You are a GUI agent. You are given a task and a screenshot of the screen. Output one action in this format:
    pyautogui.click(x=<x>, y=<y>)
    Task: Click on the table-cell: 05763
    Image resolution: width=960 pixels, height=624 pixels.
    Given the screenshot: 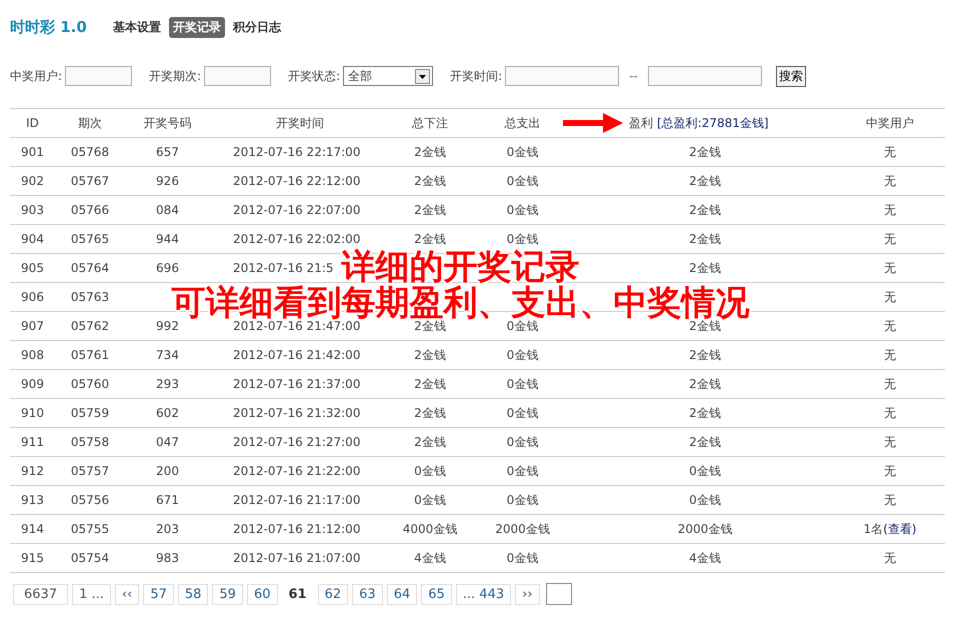 What is the action you would take?
    pyautogui.click(x=90, y=297)
    